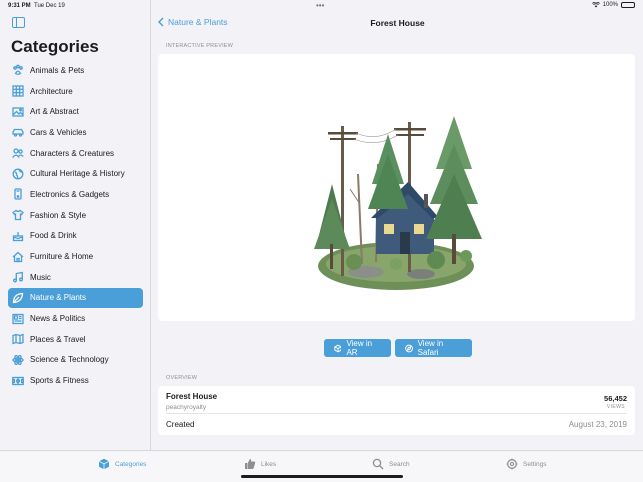 The image size is (643, 482). Describe the element at coordinates (615, 398) in the screenshot. I see `view-count: 56,452` at that location.